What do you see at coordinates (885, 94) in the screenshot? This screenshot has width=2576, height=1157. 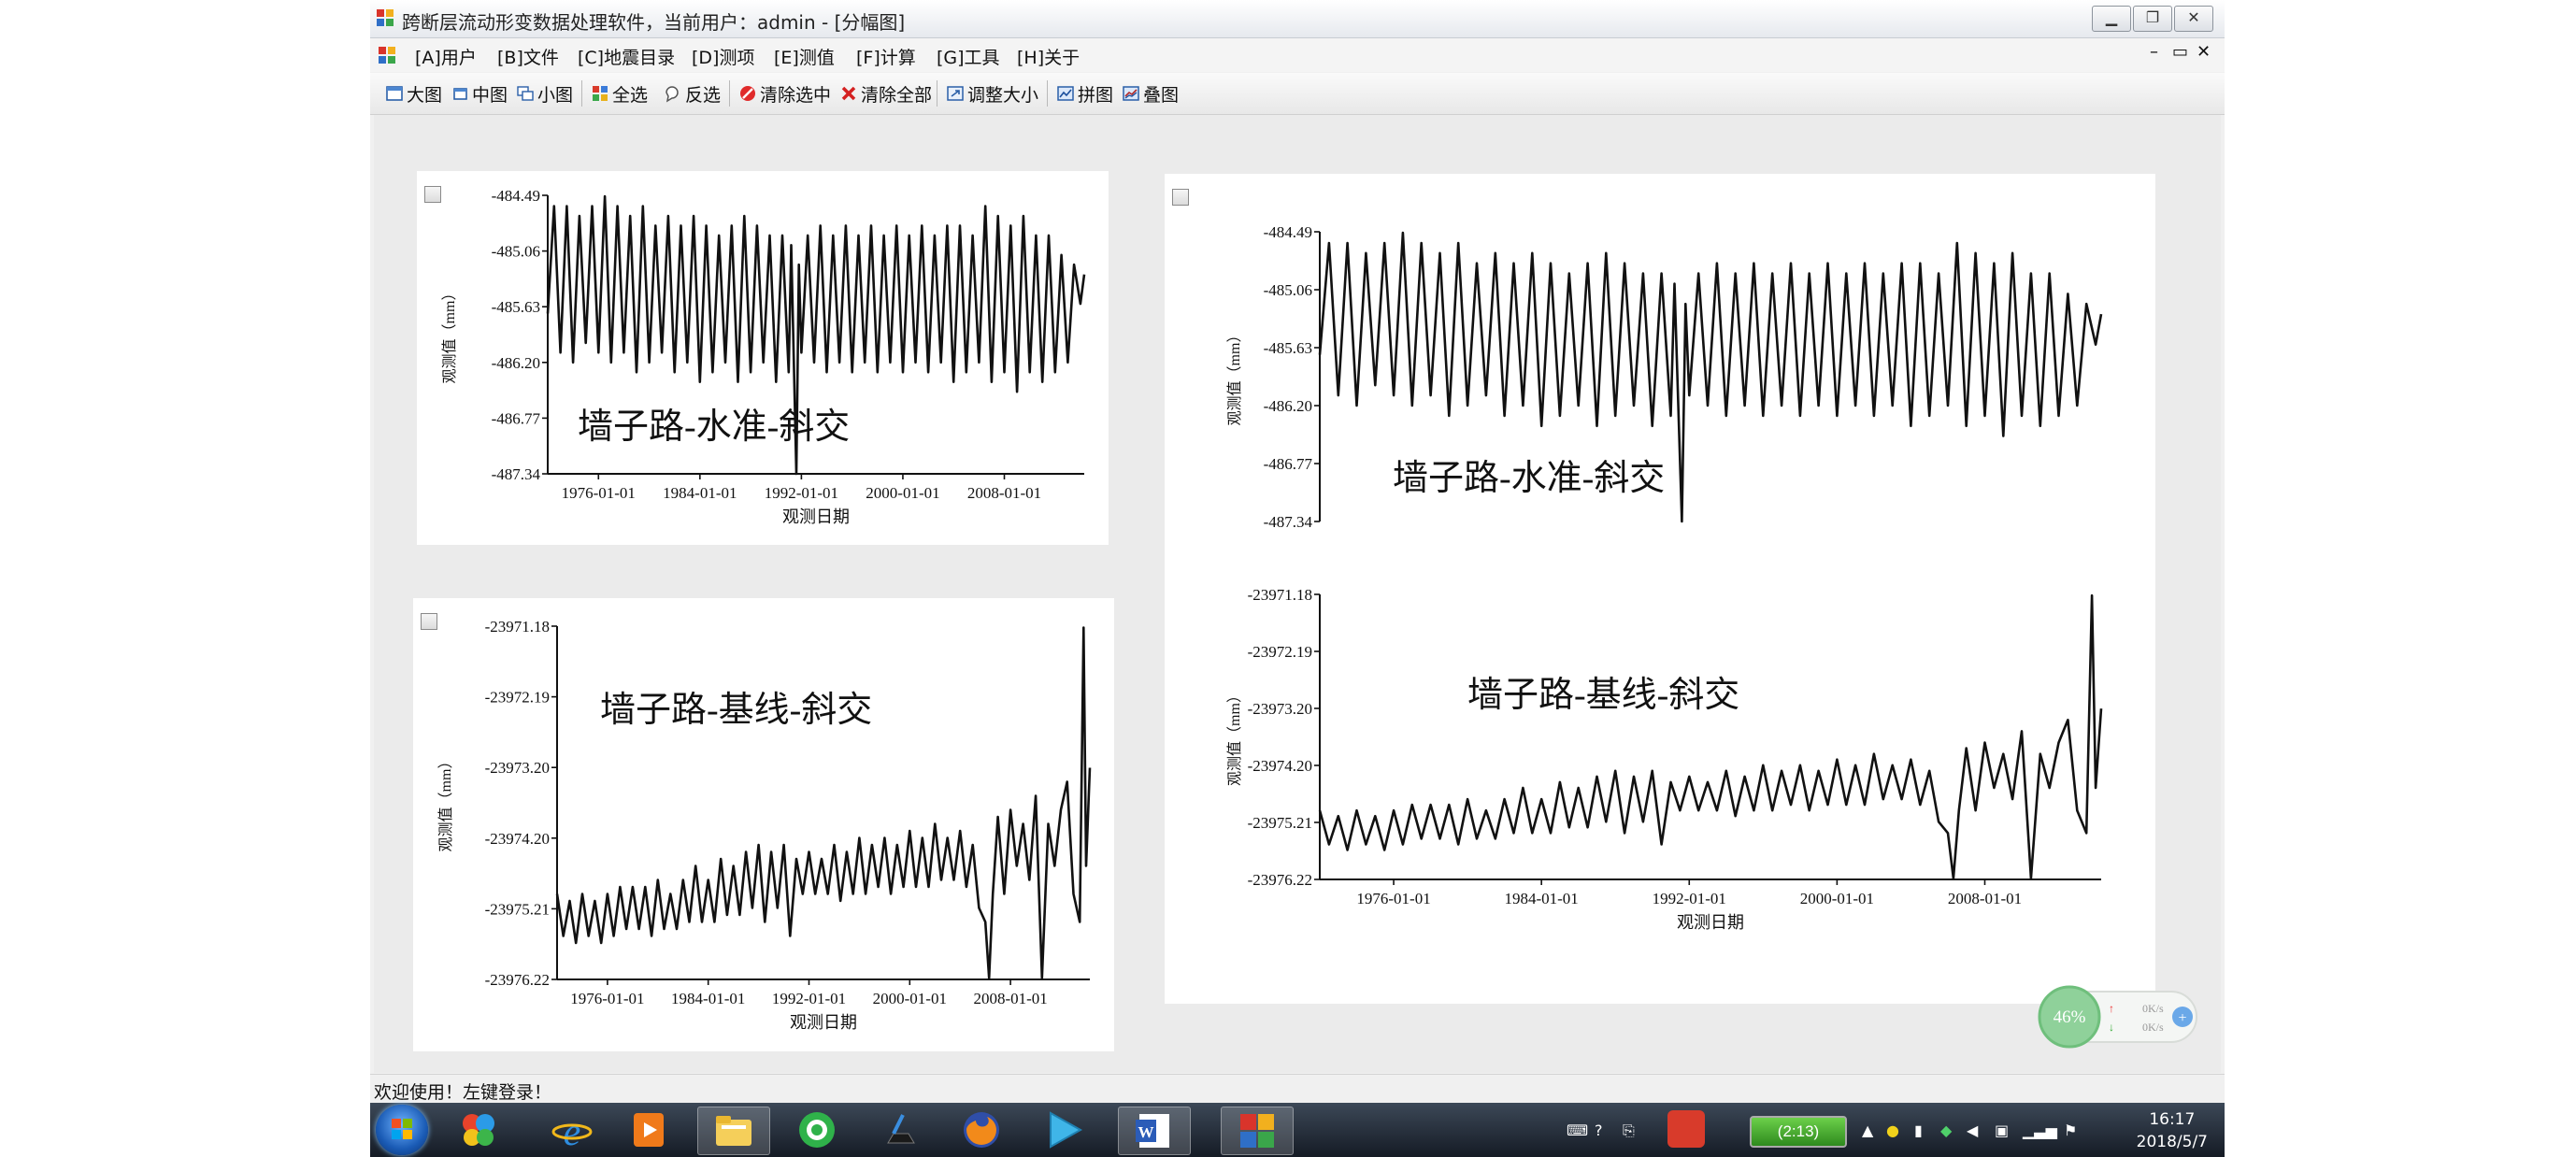 I see `clear-all-button: 清除全部` at bounding box center [885, 94].